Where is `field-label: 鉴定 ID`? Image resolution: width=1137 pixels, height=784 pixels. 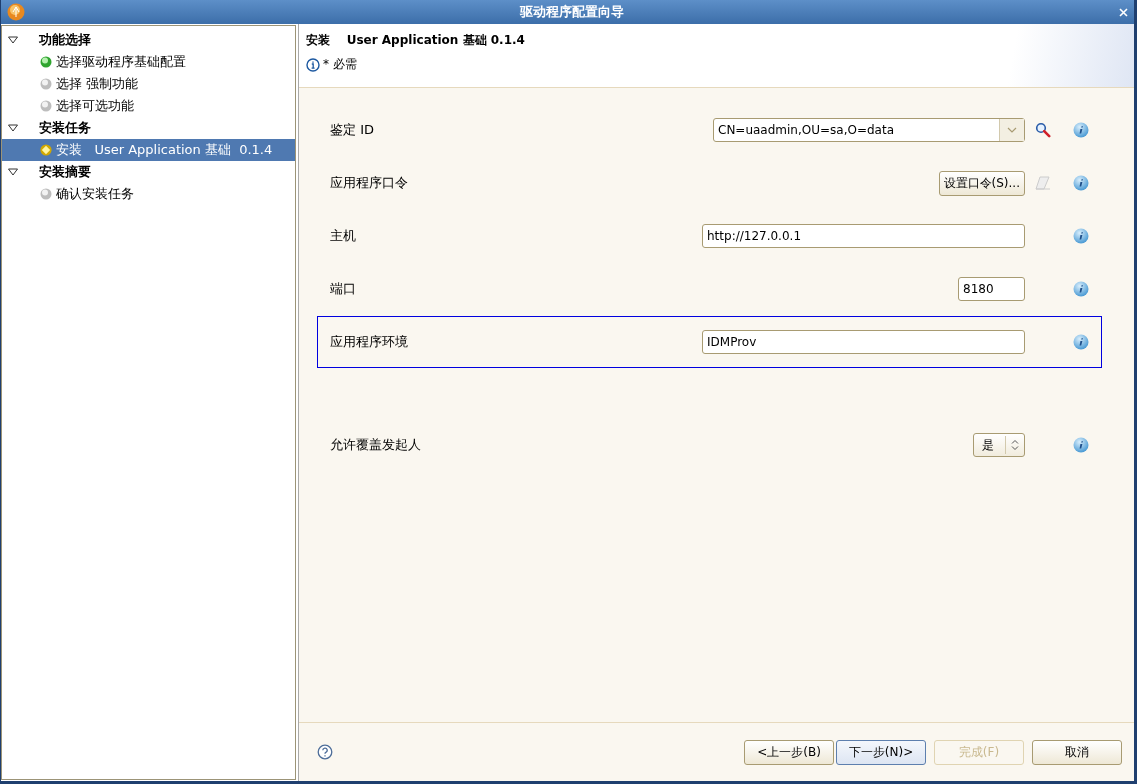
field-label: 鉴定 ID is located at coordinates (352, 130).